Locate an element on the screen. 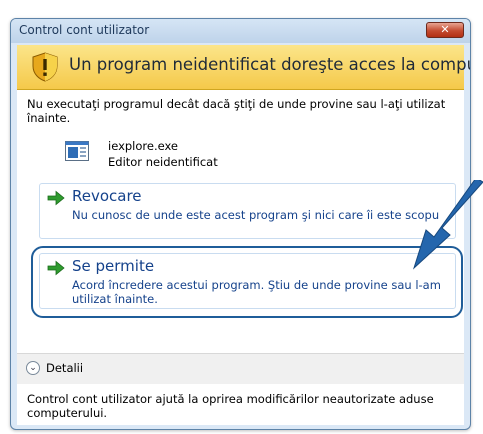  window-title: Control cont utilizator is located at coordinates (84, 30).